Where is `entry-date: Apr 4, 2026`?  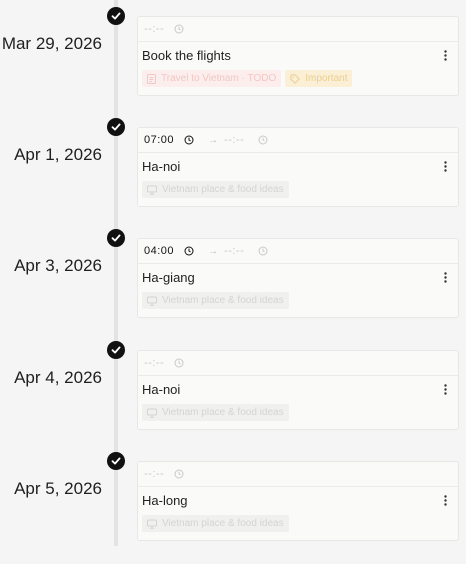
entry-date: Apr 4, 2026 is located at coordinates (58, 377).